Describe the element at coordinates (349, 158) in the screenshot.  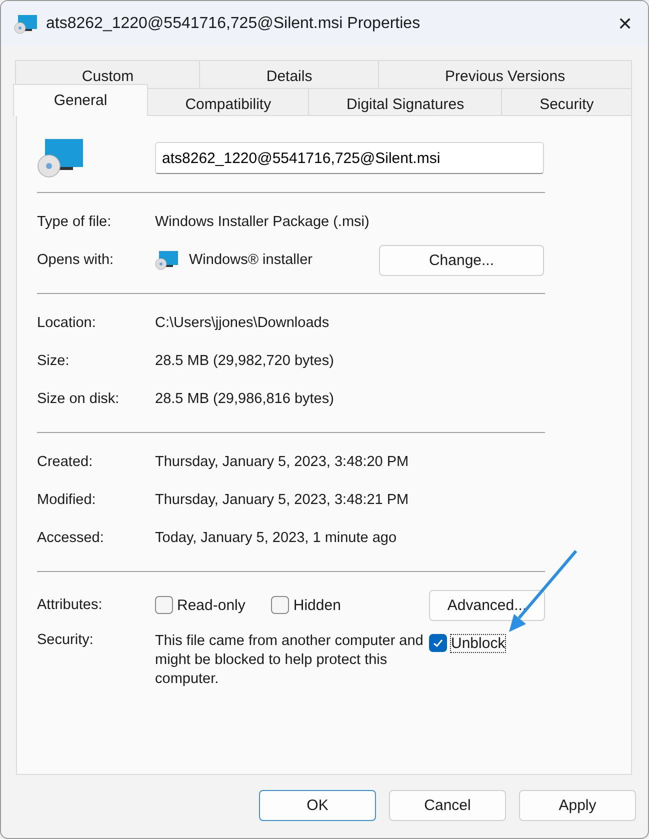
I see `file-name-field: ats8262_1220@5541716,725@Silent.msi` at that location.